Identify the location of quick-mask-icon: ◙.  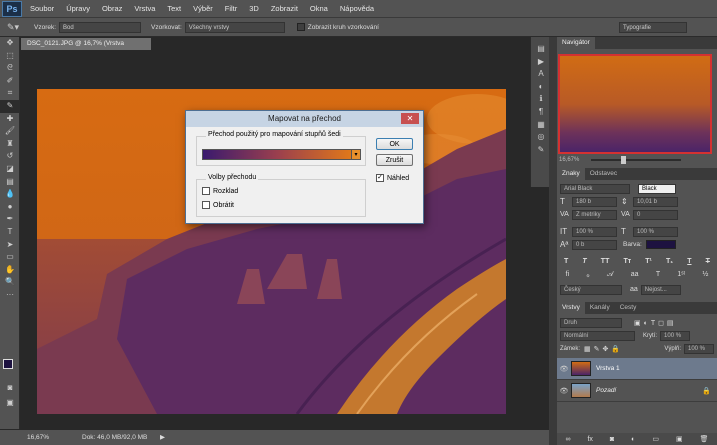
(10, 388).